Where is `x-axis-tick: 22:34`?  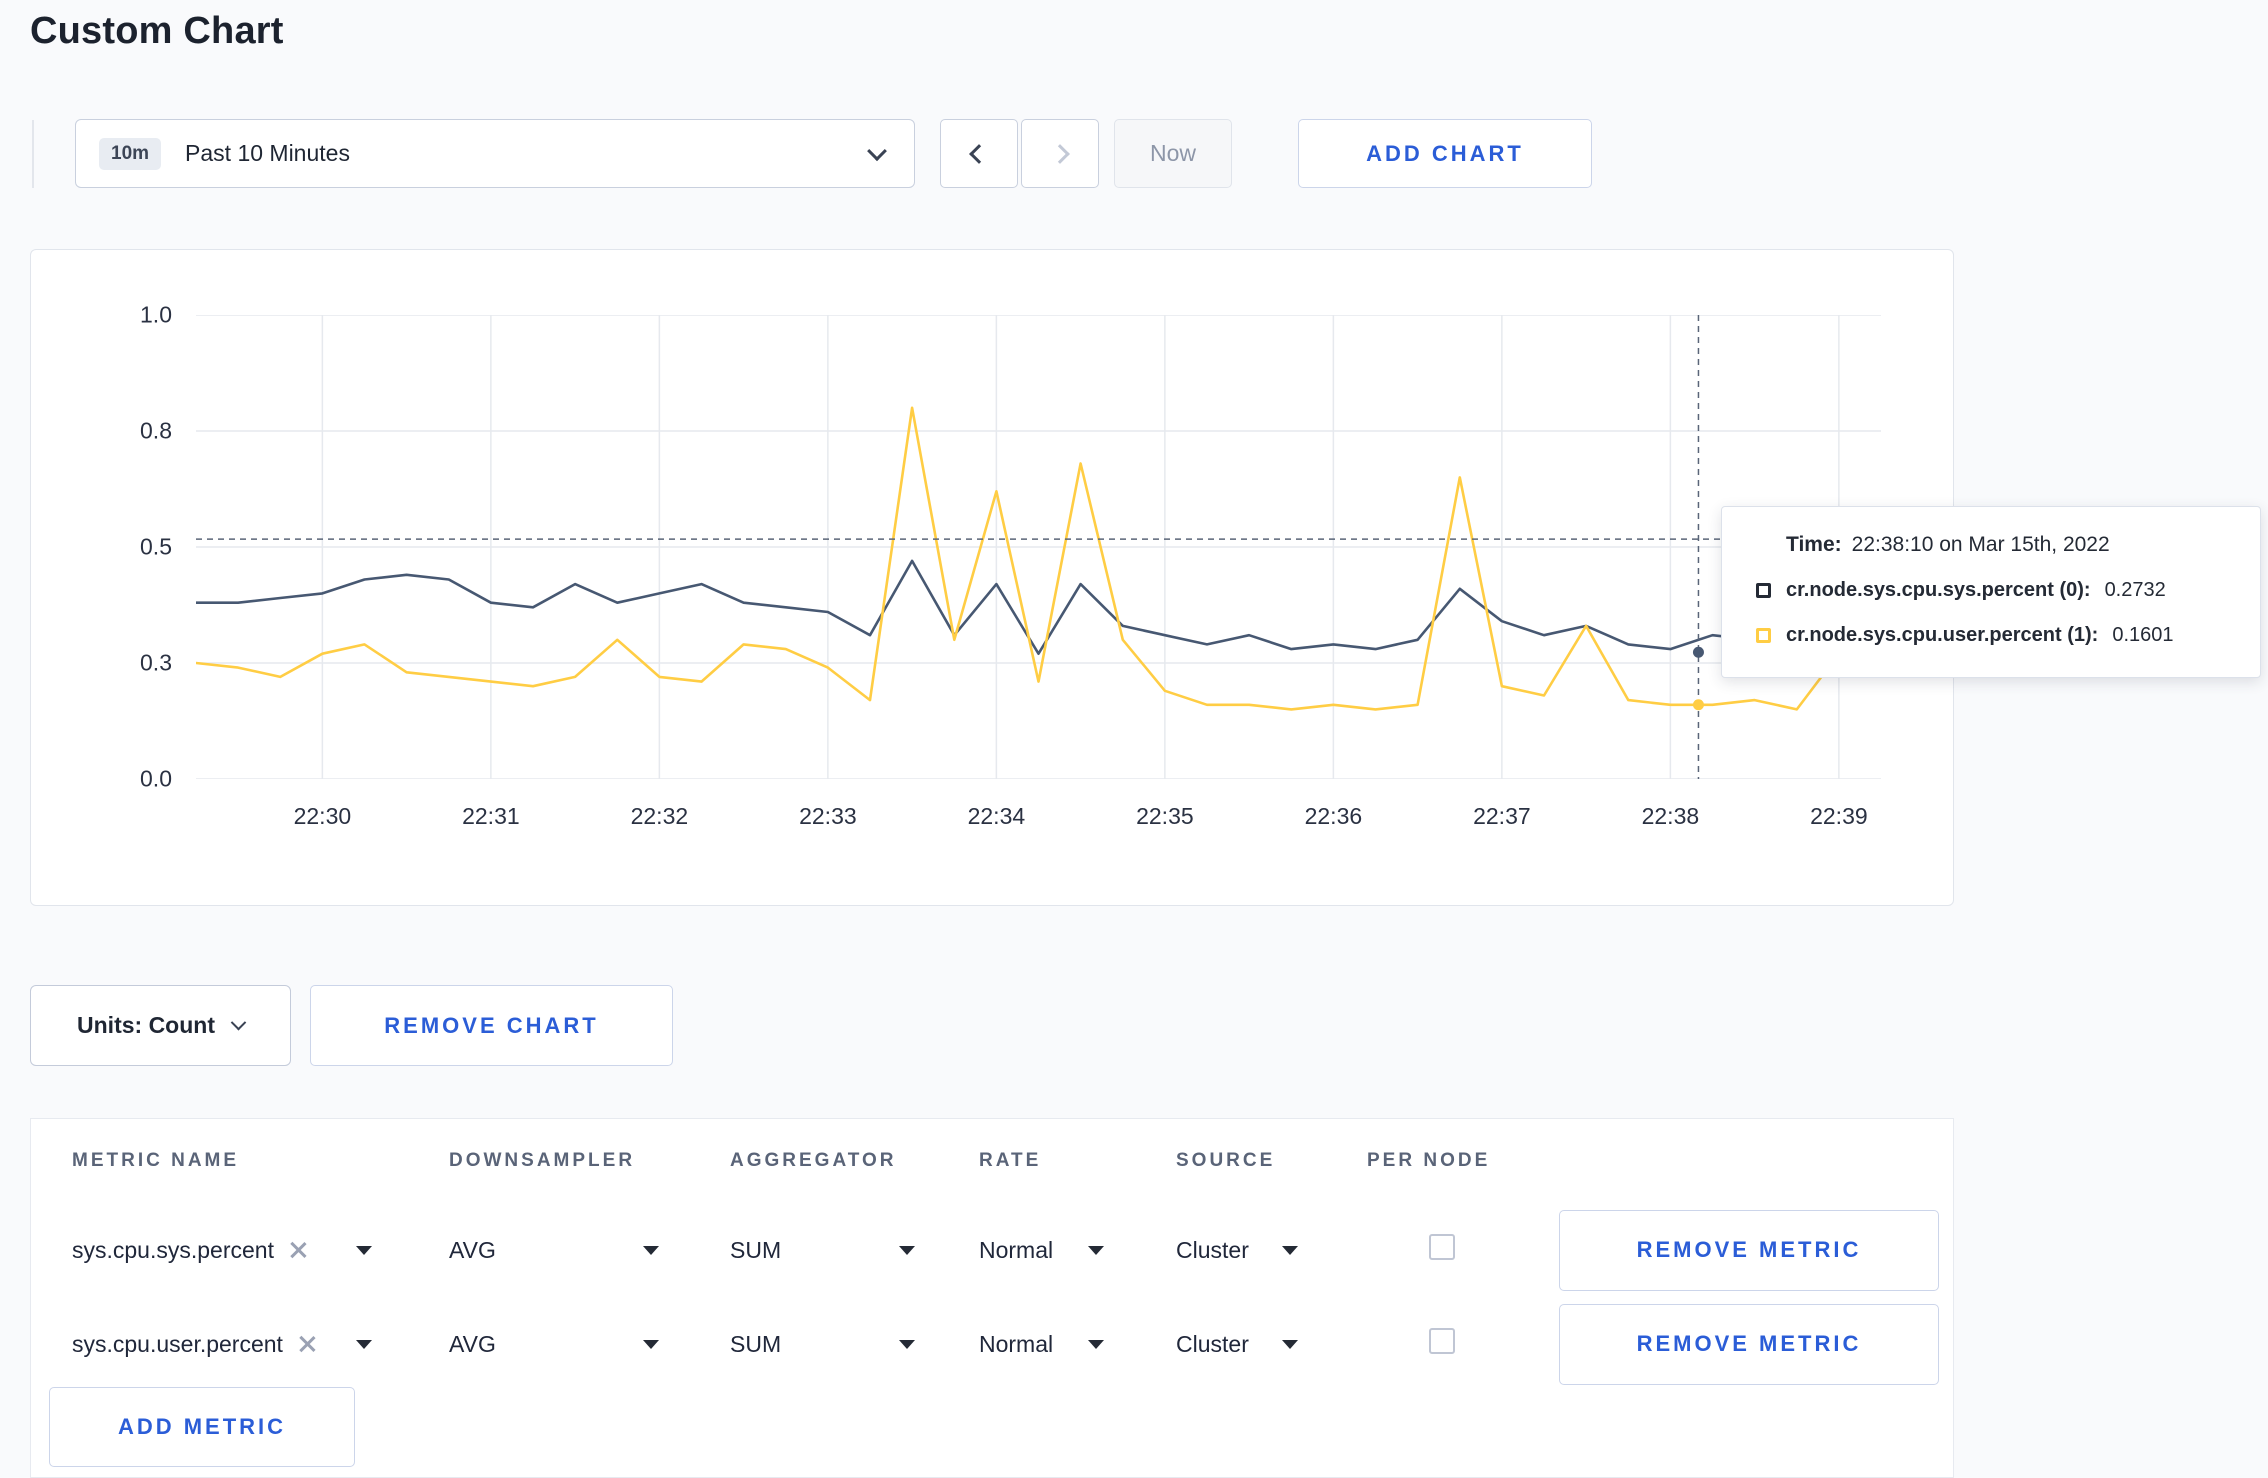
x-axis-tick: 22:34 is located at coordinates (996, 816).